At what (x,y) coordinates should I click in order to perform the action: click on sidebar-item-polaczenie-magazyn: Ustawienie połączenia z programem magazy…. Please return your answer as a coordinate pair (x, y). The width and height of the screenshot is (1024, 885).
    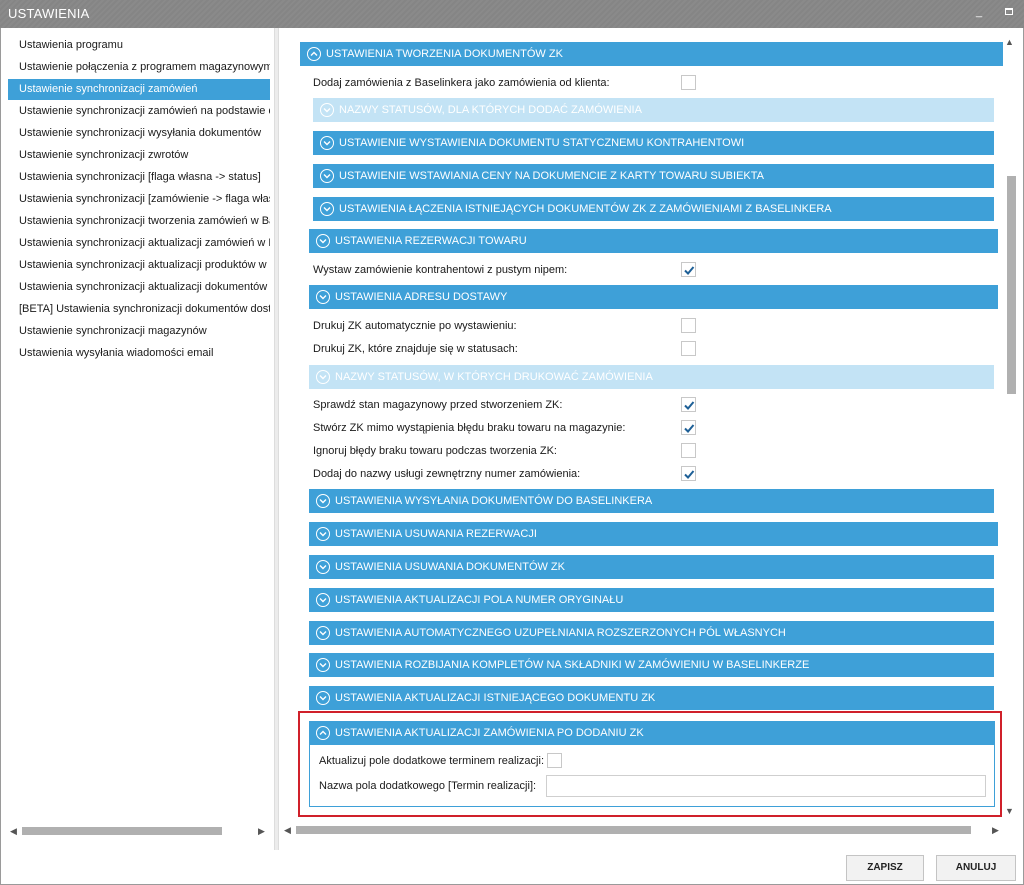
    Looking at the image, I should click on (139, 67).